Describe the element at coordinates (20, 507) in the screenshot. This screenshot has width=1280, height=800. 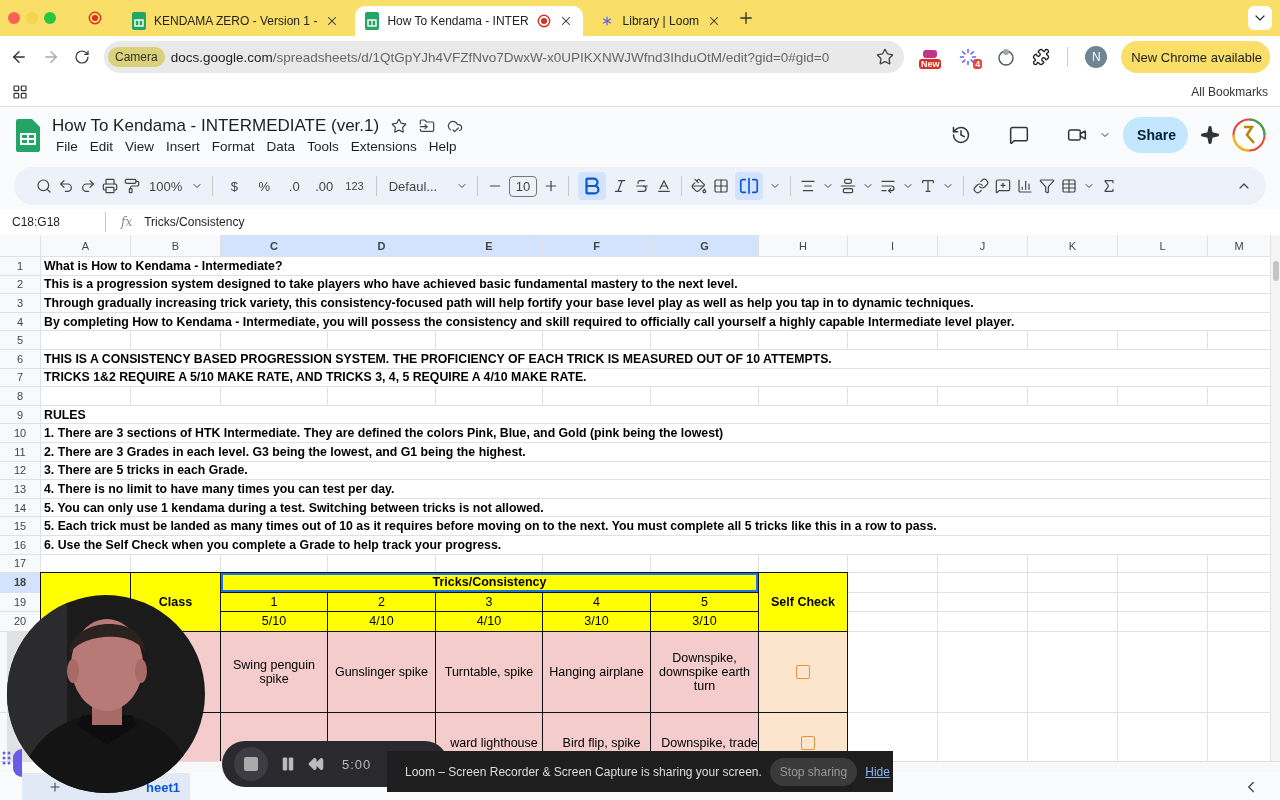
I see `row-header: 14` at that location.